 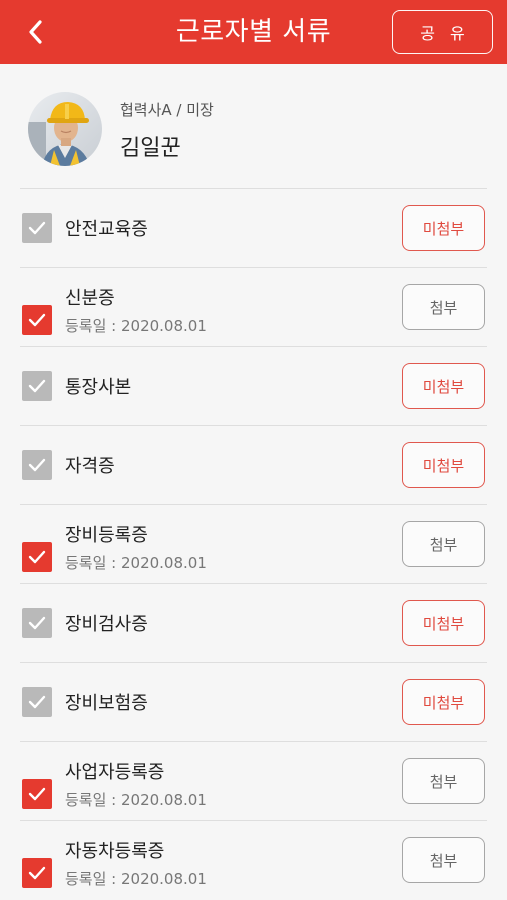 What do you see at coordinates (167, 110) in the screenshot?
I see `company-role: 협력사A / 미장` at bounding box center [167, 110].